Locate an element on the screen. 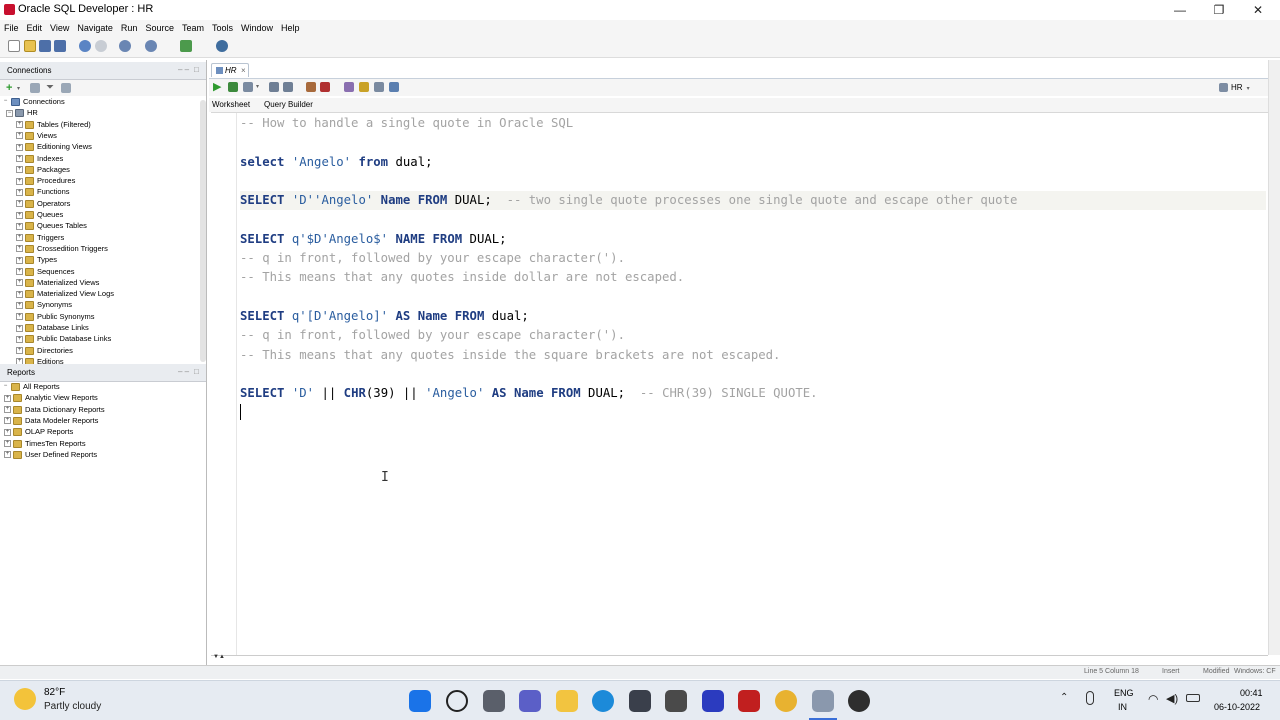 This screenshot has width=1280, height=720. wifi-icon: ◠ is located at coordinates (1153, 699).